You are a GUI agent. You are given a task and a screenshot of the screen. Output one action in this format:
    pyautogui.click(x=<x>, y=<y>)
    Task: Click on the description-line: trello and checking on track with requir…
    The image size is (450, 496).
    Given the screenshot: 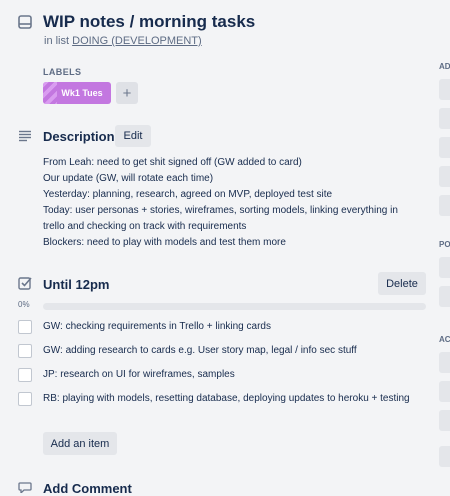 What is the action you would take?
    pyautogui.click(x=145, y=226)
    